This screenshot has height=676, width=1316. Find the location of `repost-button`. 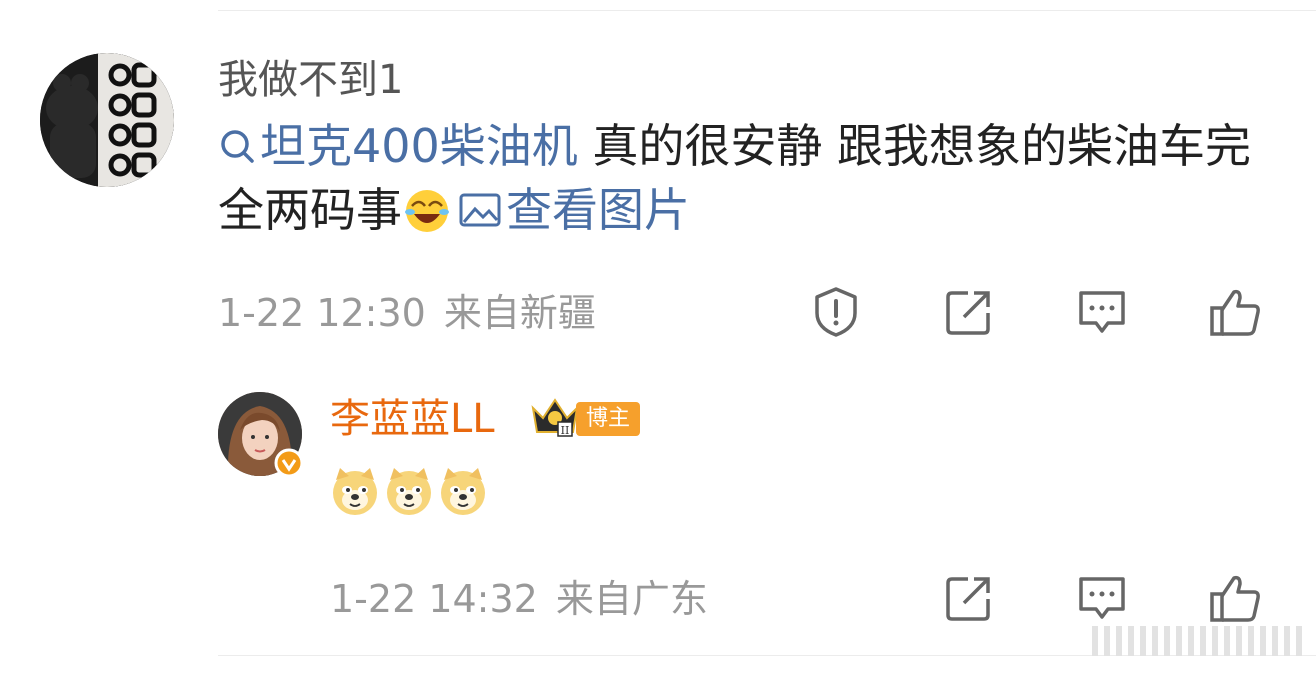

repost-button is located at coordinates (969, 312).